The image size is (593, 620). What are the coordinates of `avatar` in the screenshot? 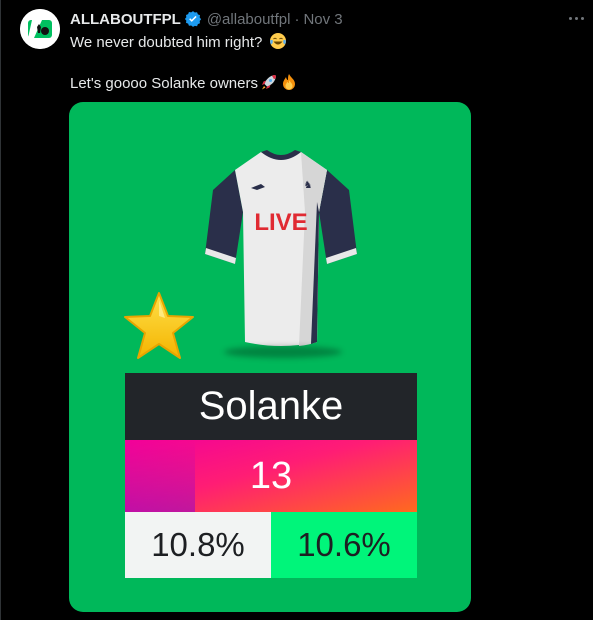 It's located at (40, 29).